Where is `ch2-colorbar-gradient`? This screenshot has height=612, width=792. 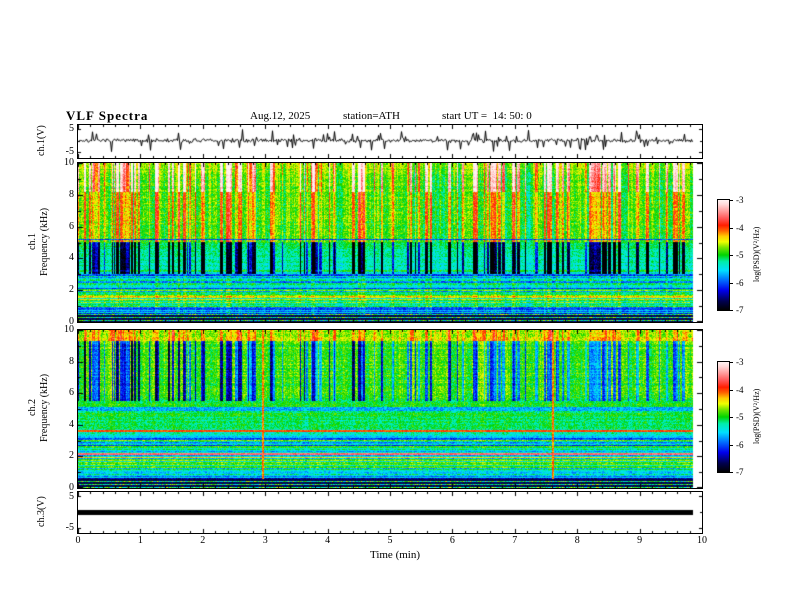 ch2-colorbar-gradient is located at coordinates (723, 417).